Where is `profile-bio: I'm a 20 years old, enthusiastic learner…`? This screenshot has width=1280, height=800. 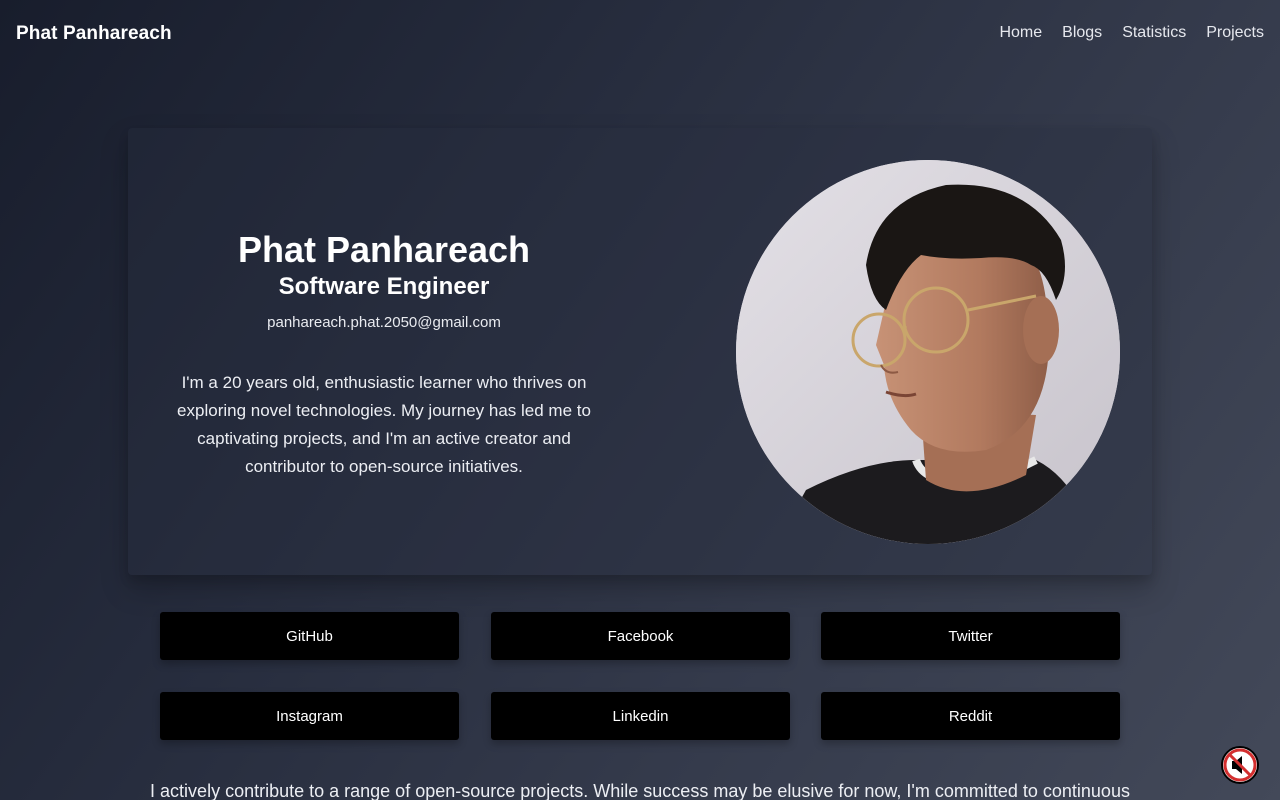 profile-bio: I'm a 20 years old, enthusiastic learner… is located at coordinates (384, 424).